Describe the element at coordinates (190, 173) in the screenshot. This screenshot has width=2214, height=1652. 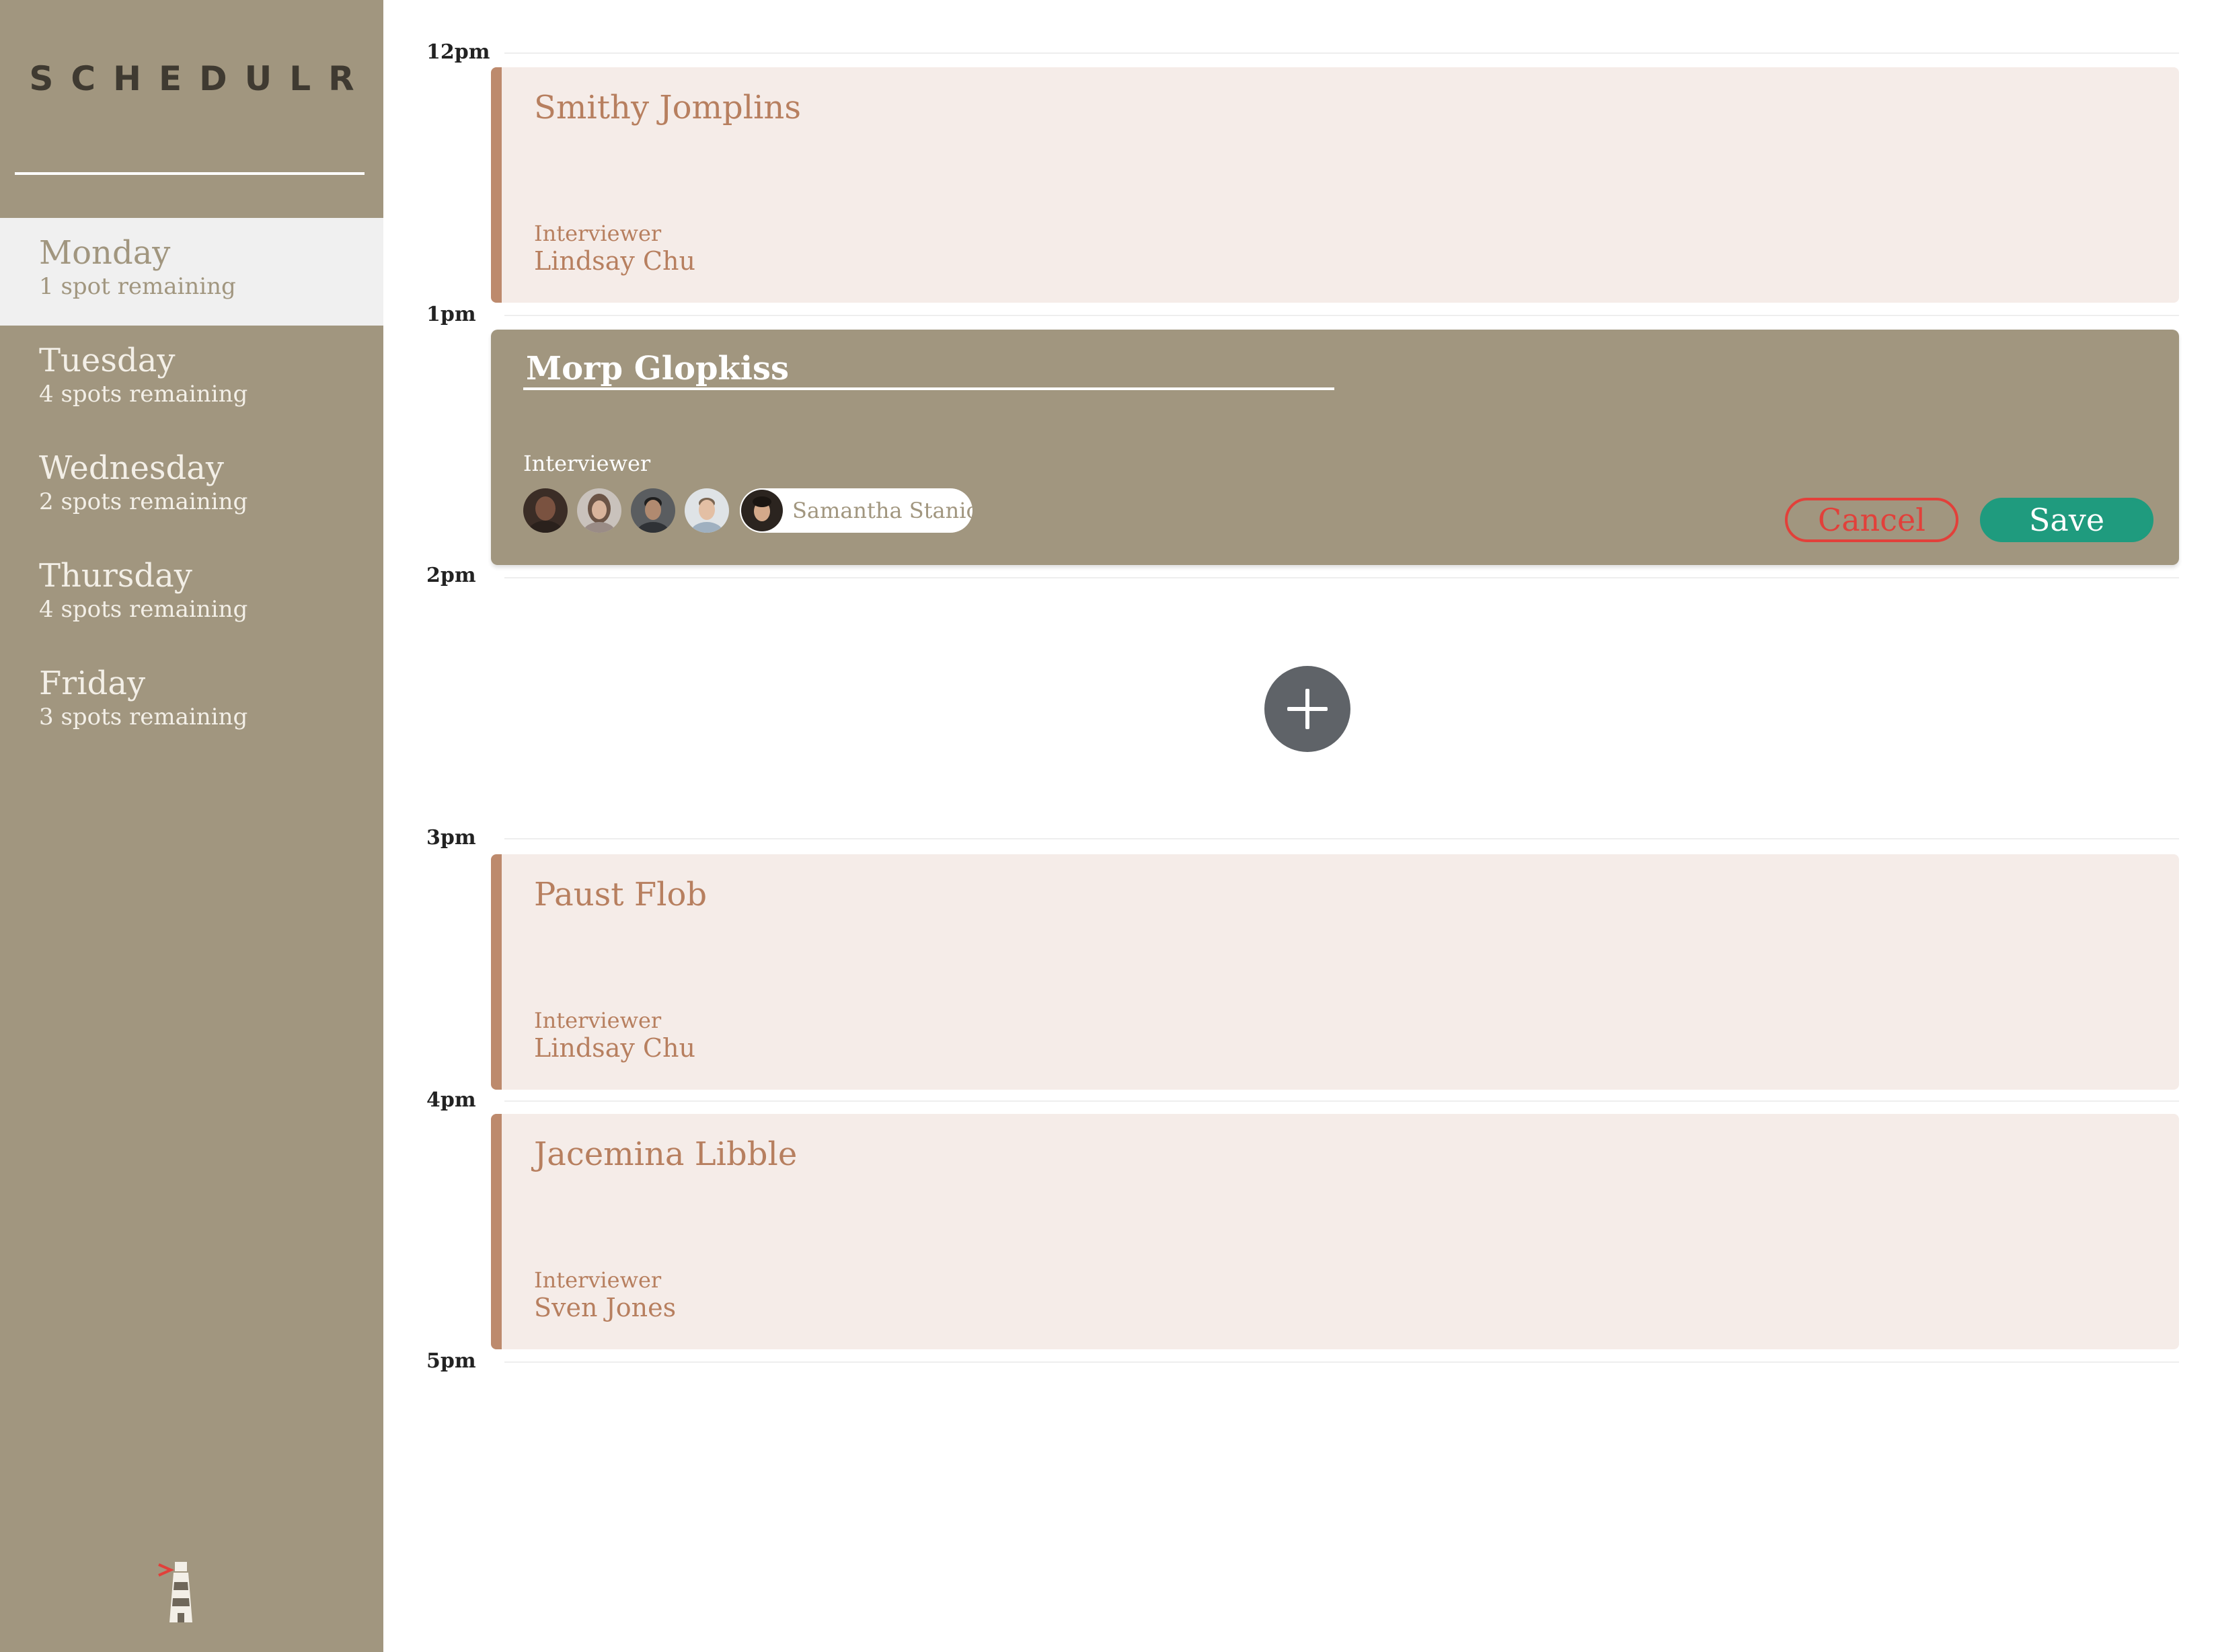
I see `sidebar-divider` at that location.